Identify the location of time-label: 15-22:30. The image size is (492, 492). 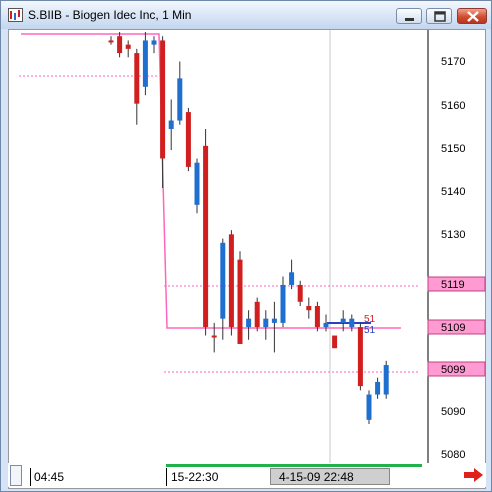
(216, 477).